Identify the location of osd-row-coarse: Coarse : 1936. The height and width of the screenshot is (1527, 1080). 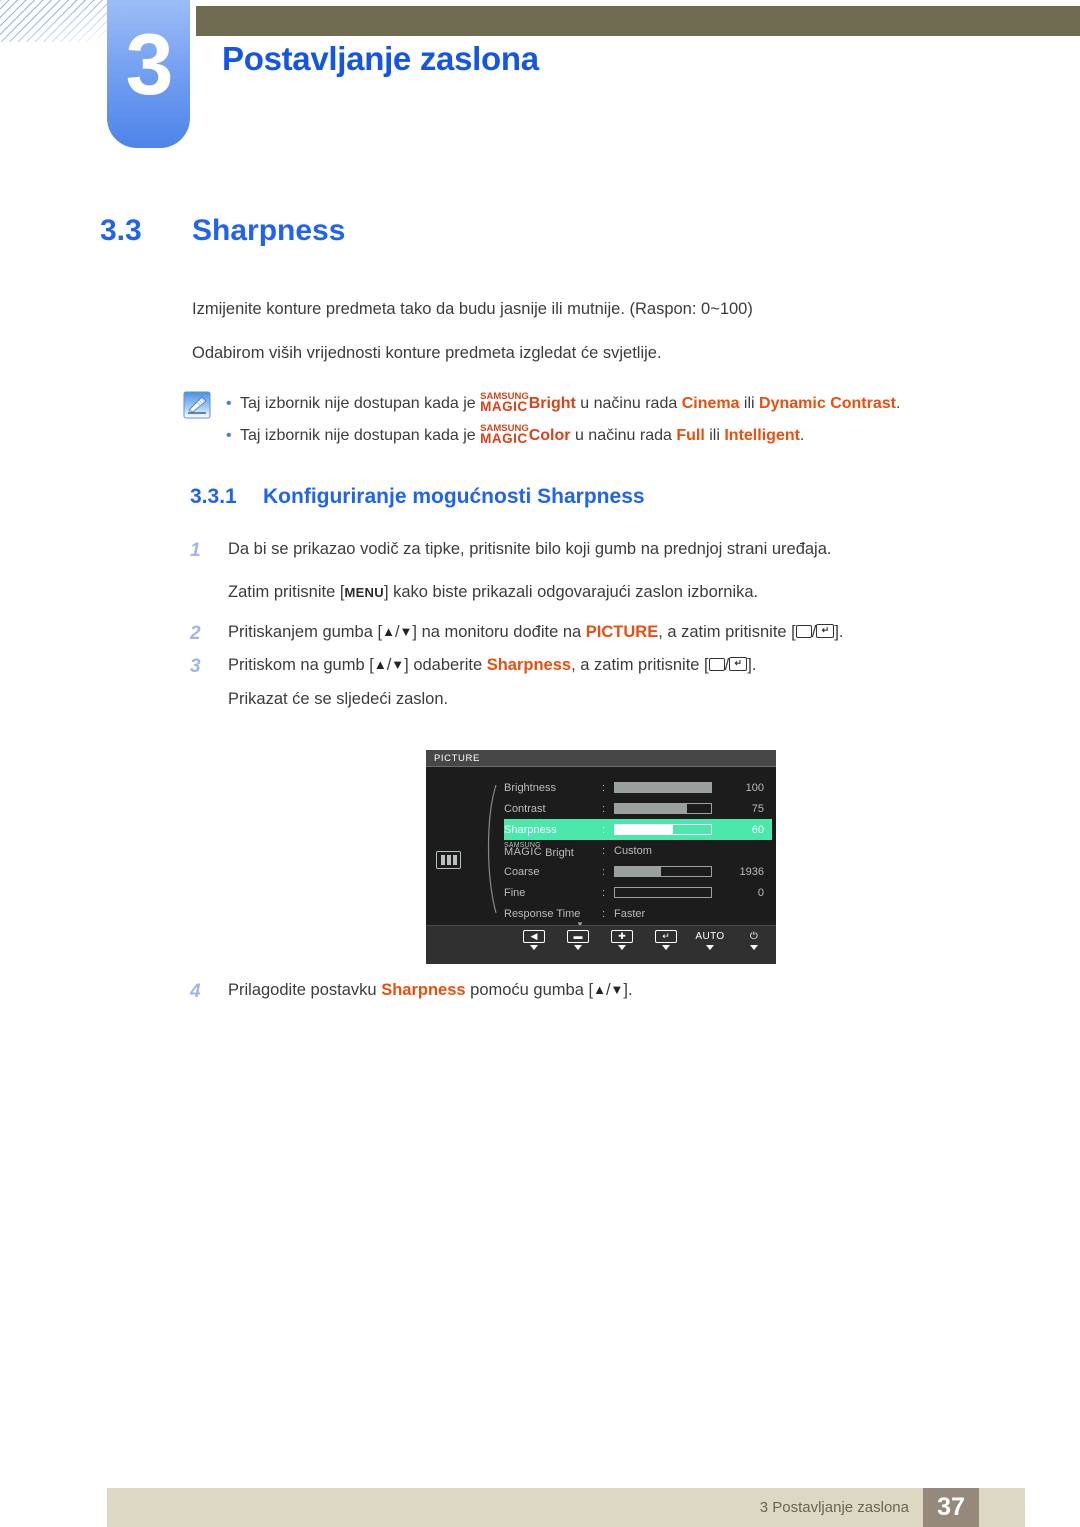
(638, 871).